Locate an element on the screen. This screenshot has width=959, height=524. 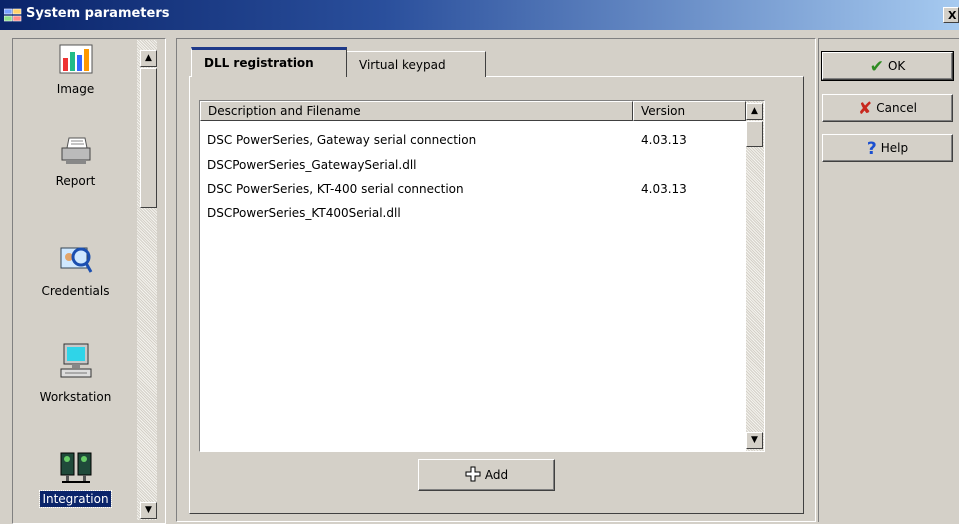
sidebar-item-image: Image is located at coordinates (75, 70).